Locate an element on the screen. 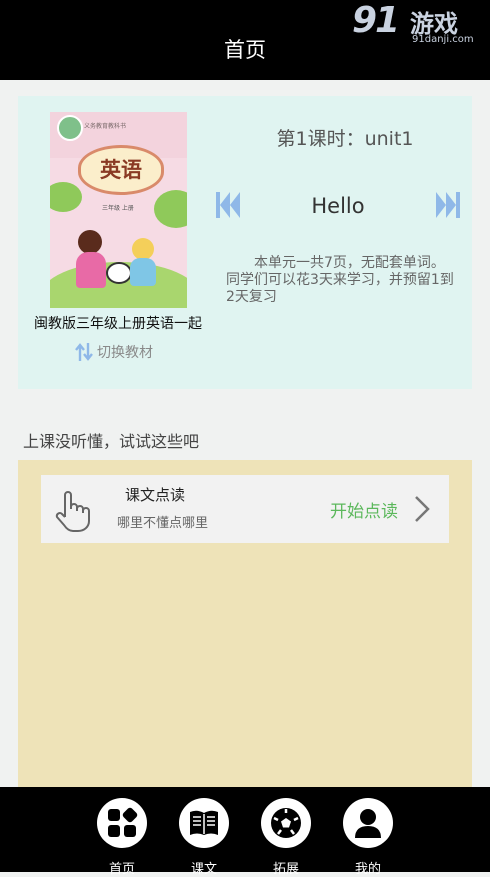  previous-lesson-icon is located at coordinates (228, 205).